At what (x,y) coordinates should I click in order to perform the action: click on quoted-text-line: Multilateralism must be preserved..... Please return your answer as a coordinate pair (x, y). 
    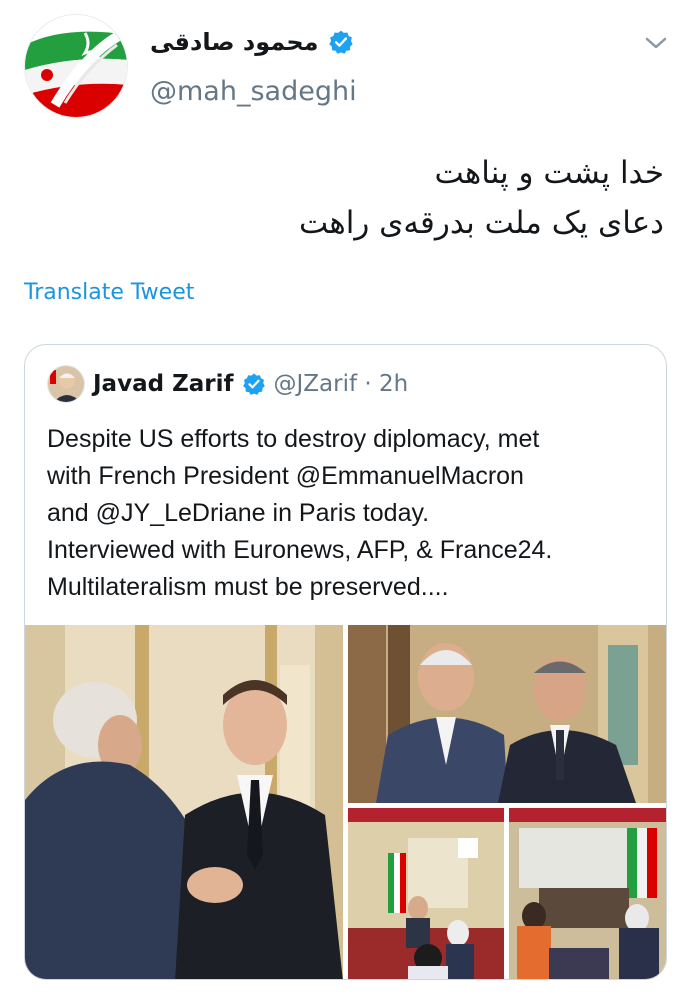
    Looking at the image, I should click on (248, 587).